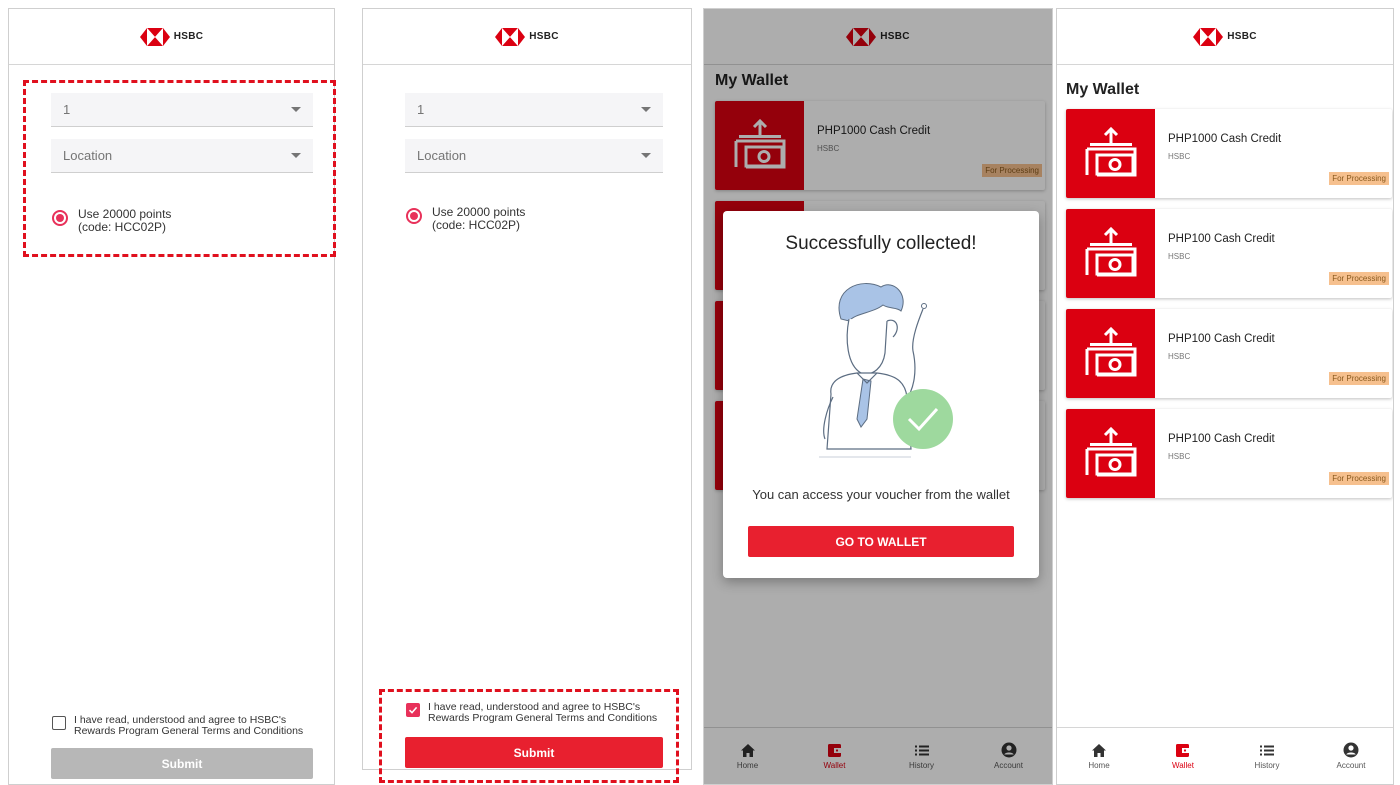  I want to click on nav-wallet: Wallet, so click(1183, 756).